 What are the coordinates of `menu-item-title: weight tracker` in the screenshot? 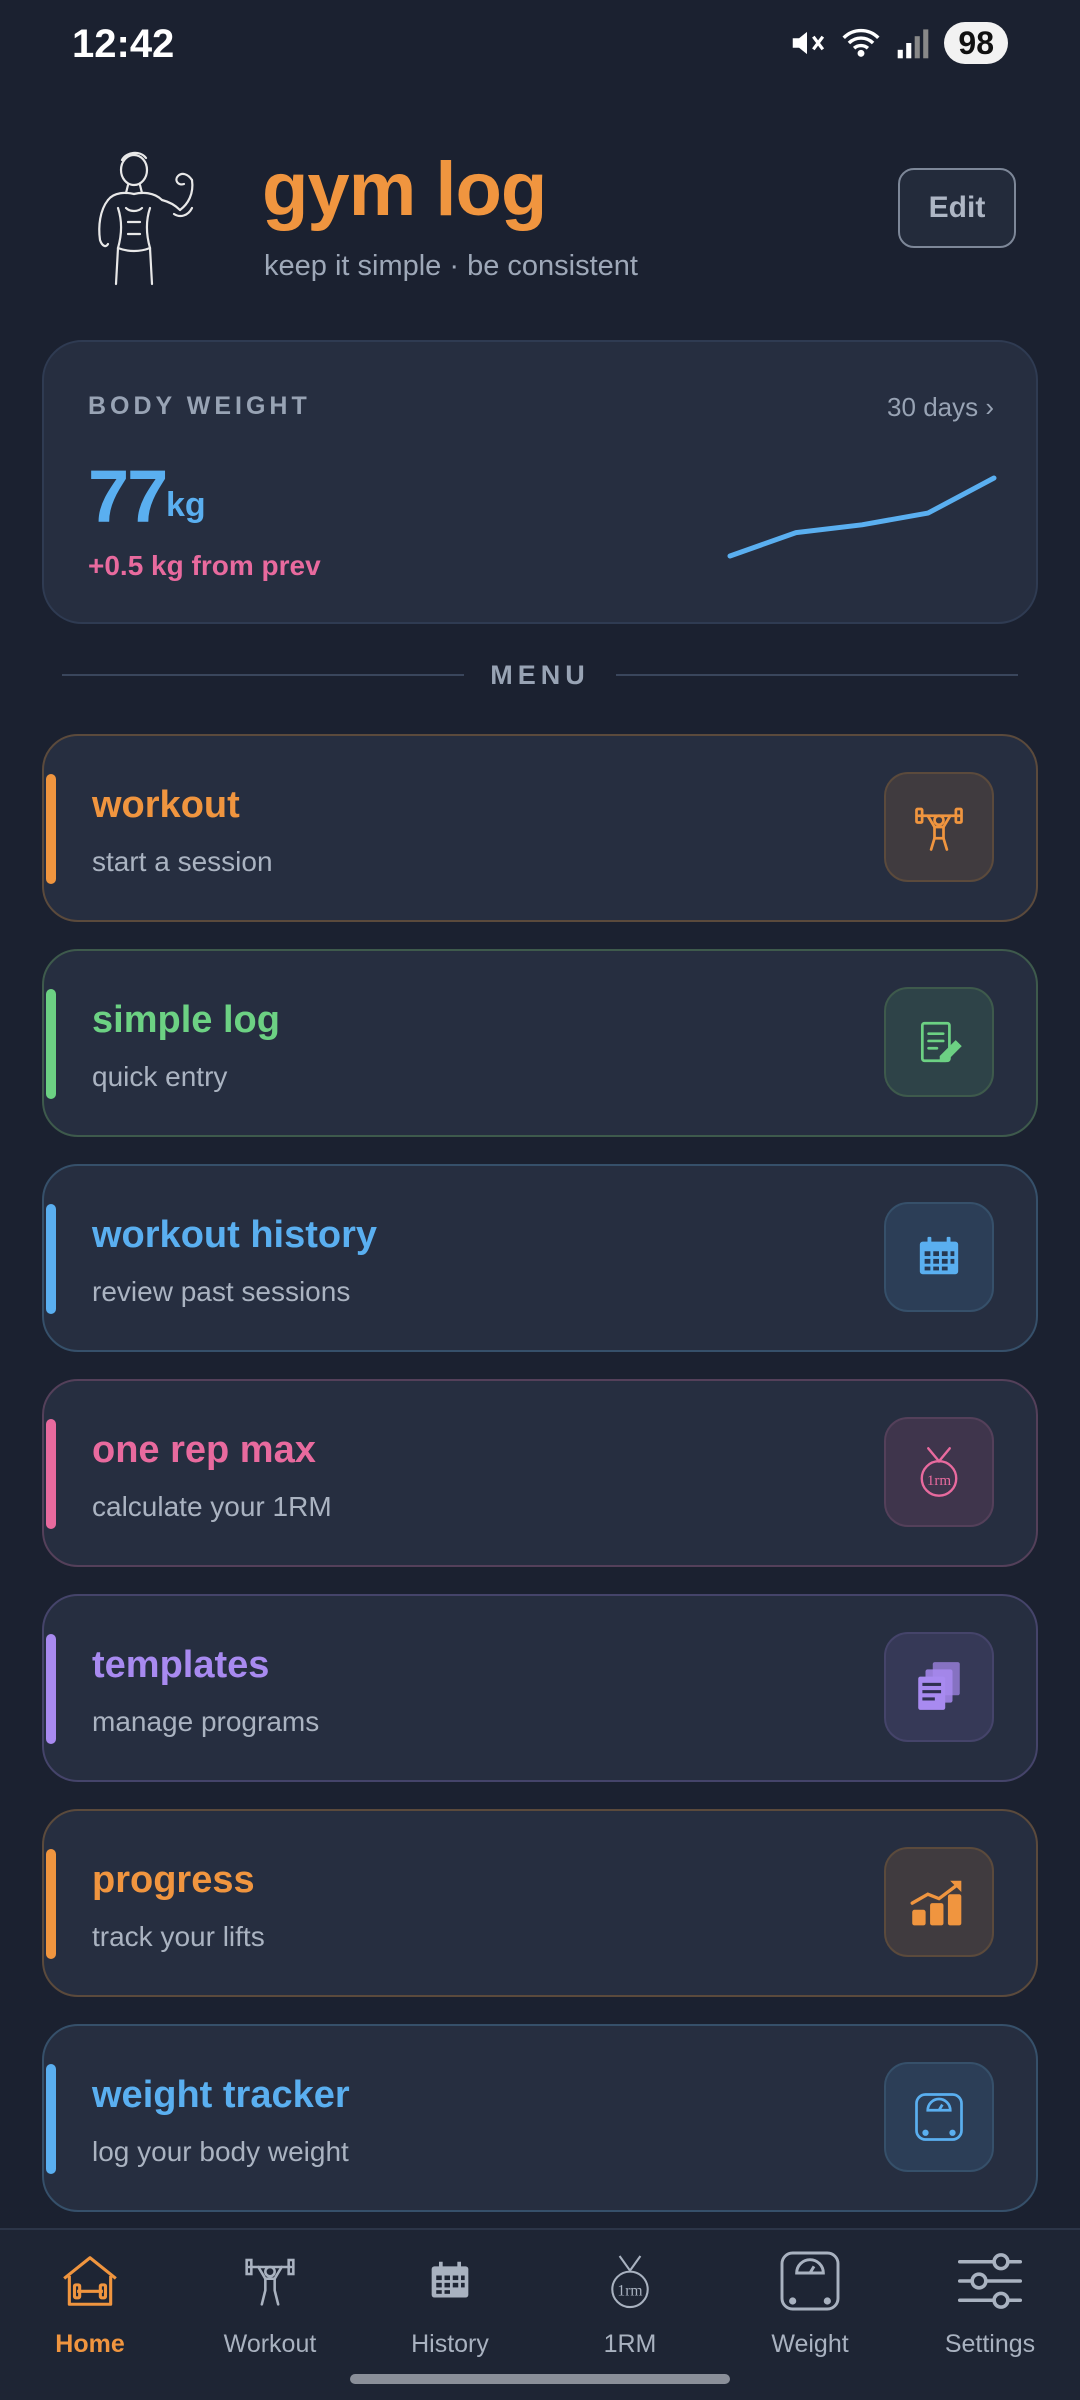 It's located at (221, 2095).